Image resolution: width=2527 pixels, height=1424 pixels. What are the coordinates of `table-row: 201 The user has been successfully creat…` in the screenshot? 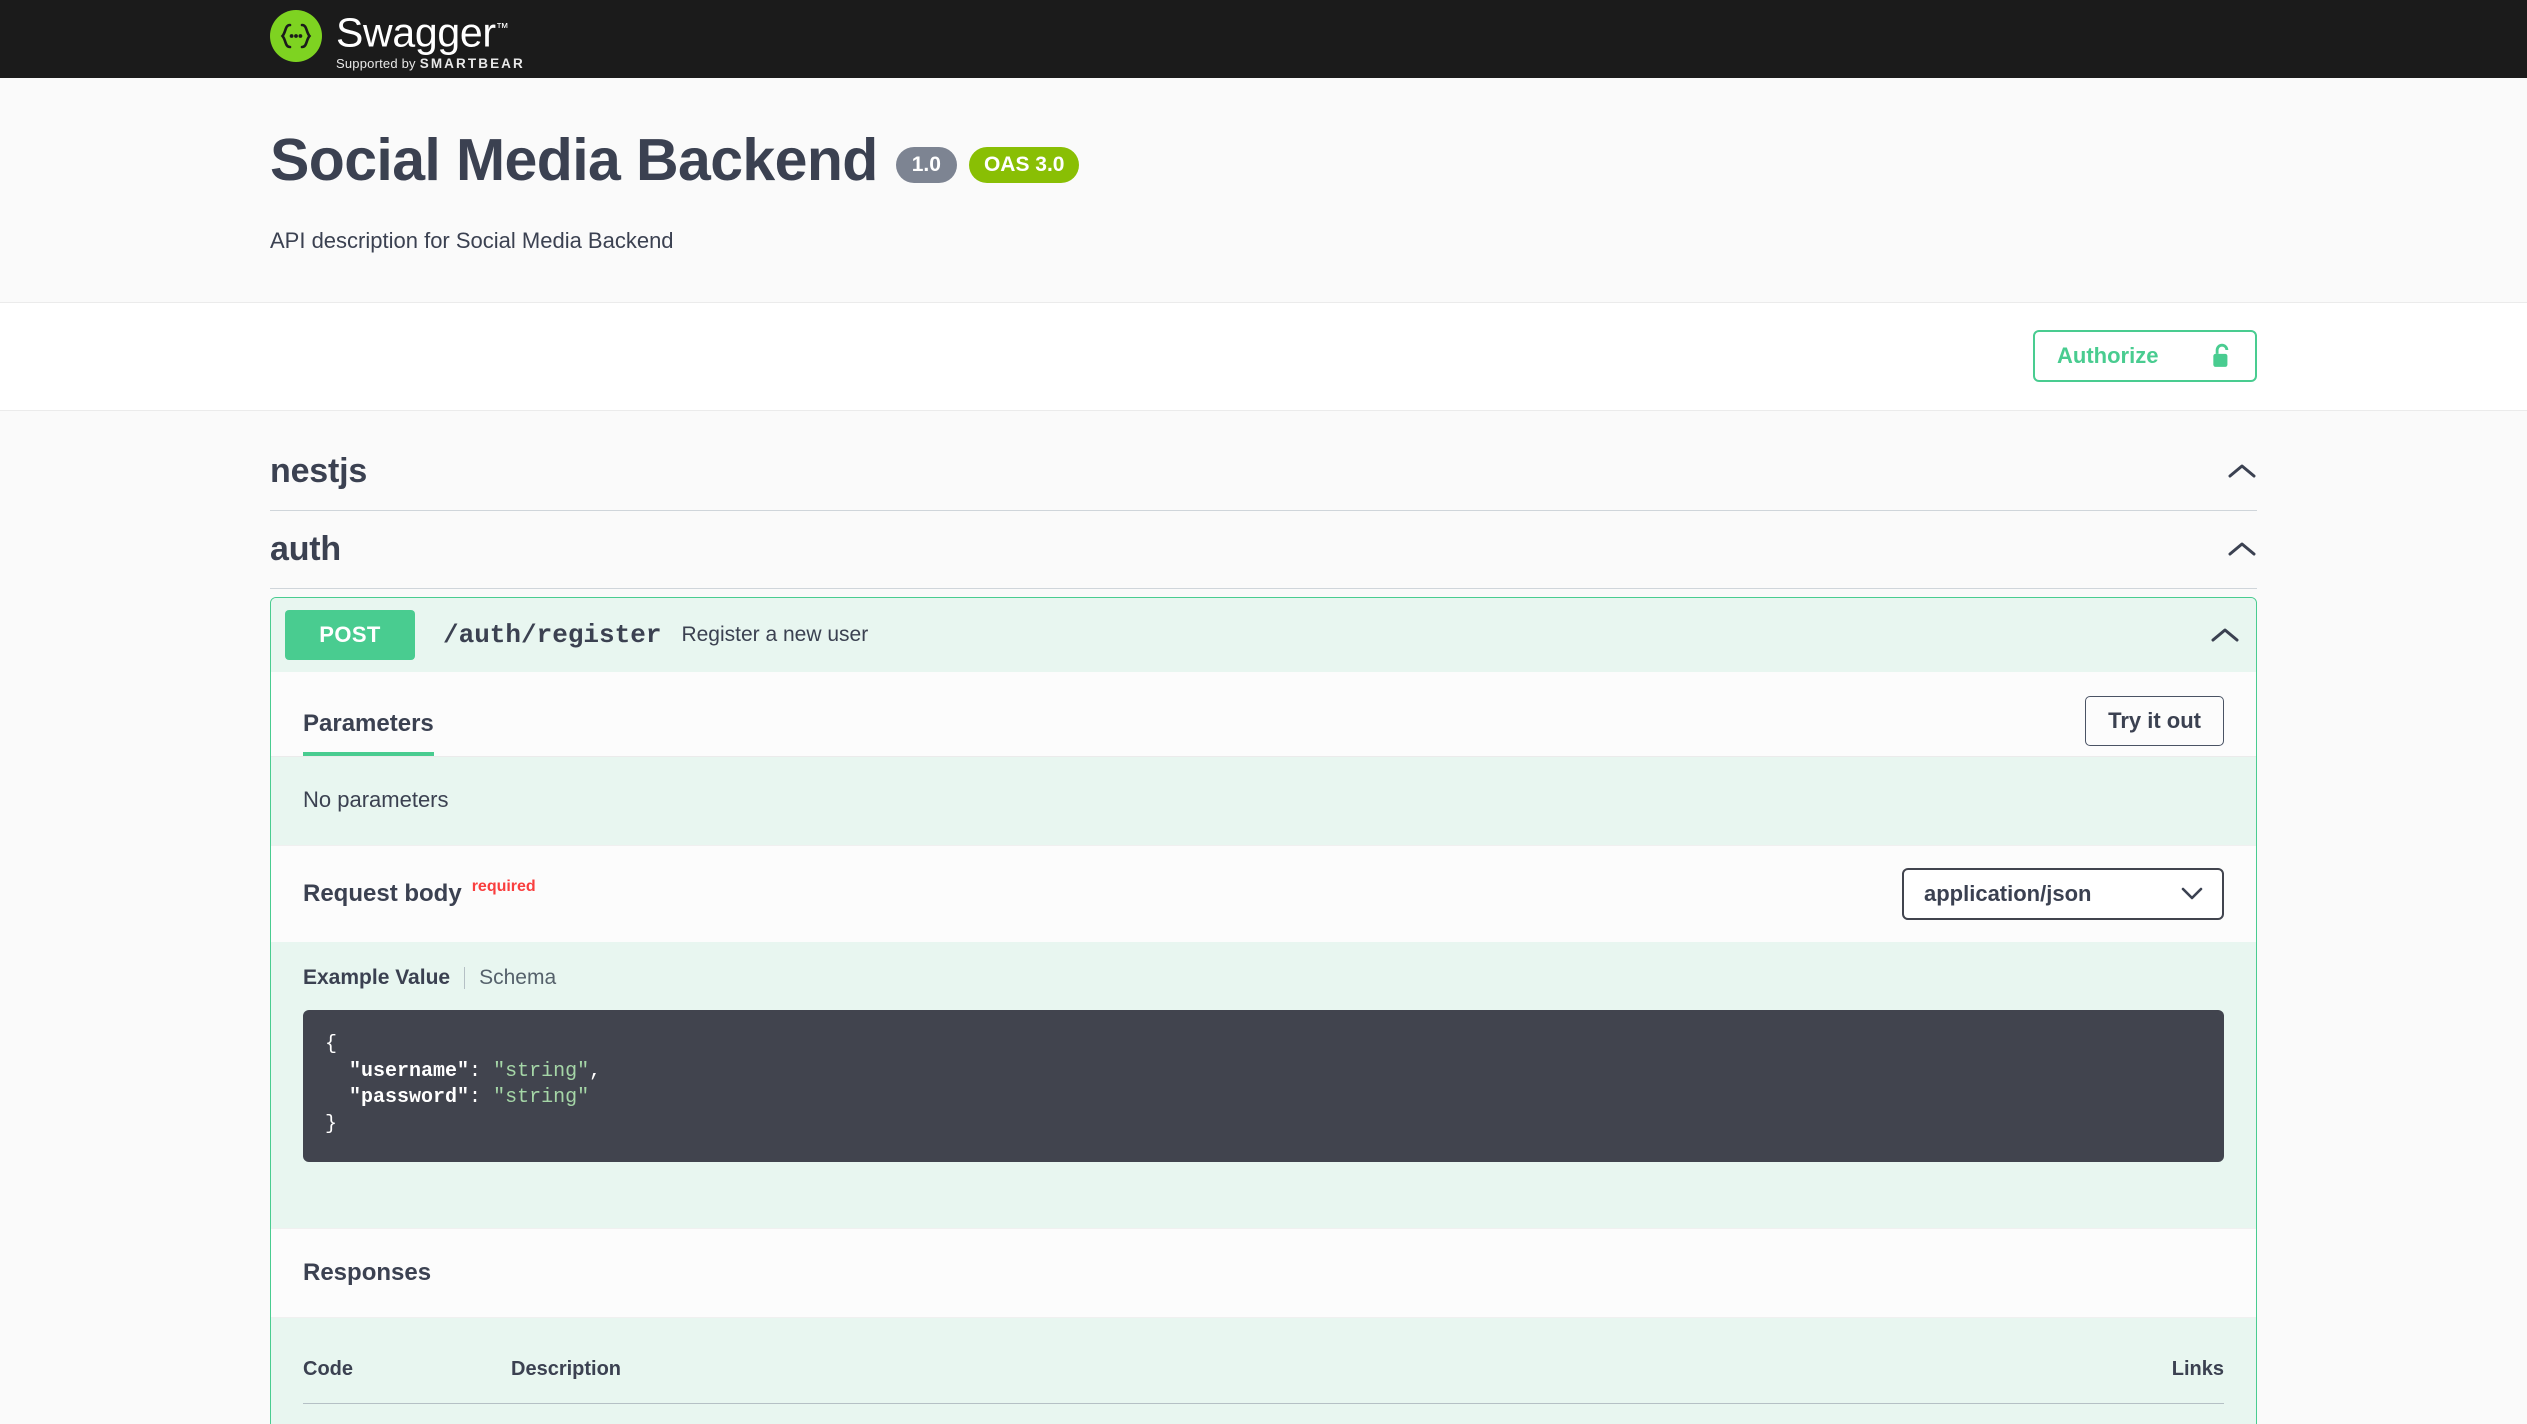 It's located at (1263, 1414).